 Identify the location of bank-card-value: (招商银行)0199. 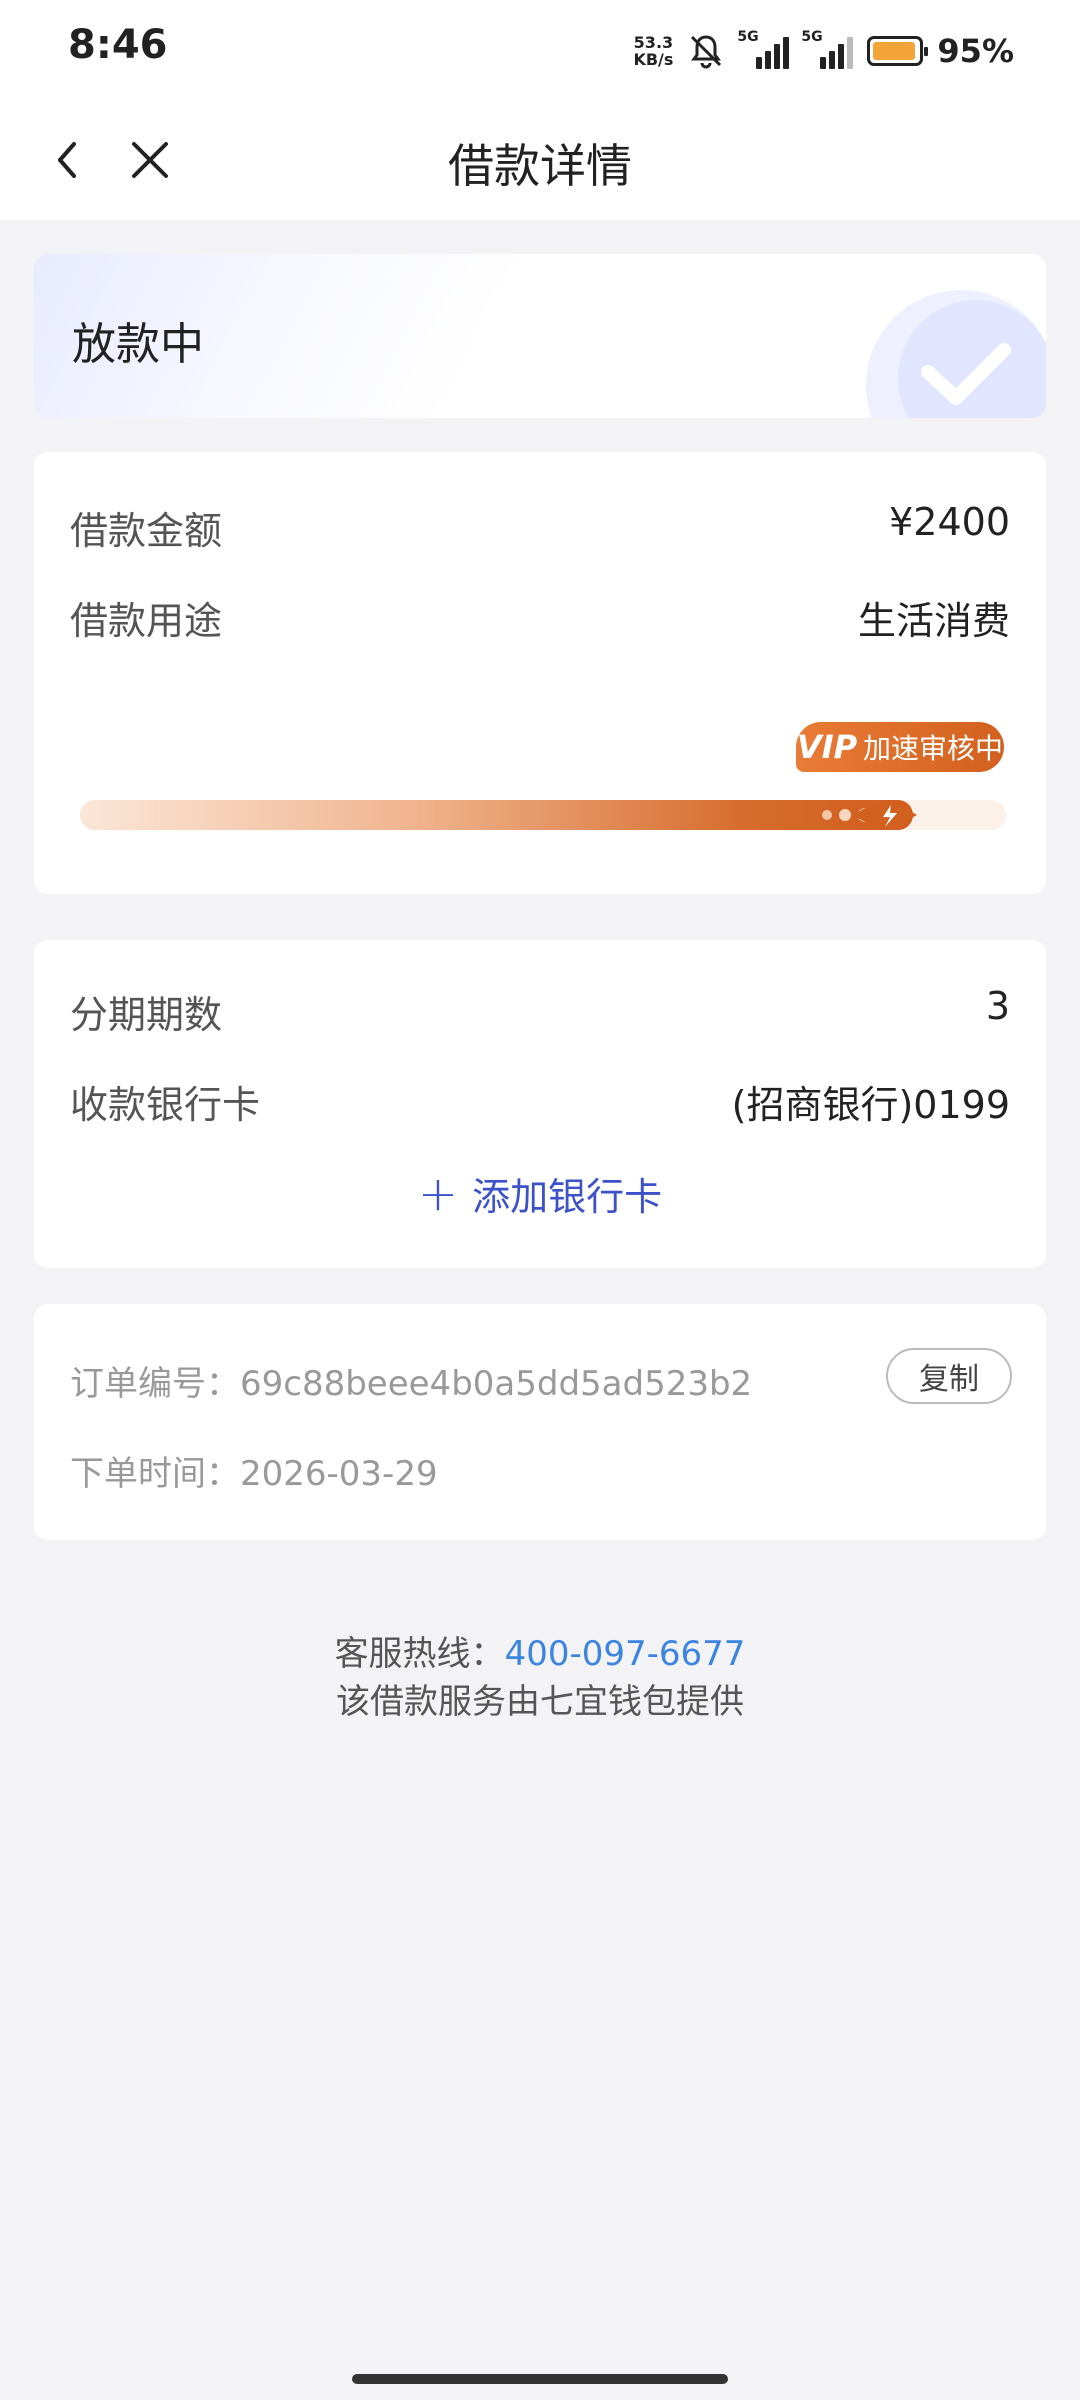
(870, 1105).